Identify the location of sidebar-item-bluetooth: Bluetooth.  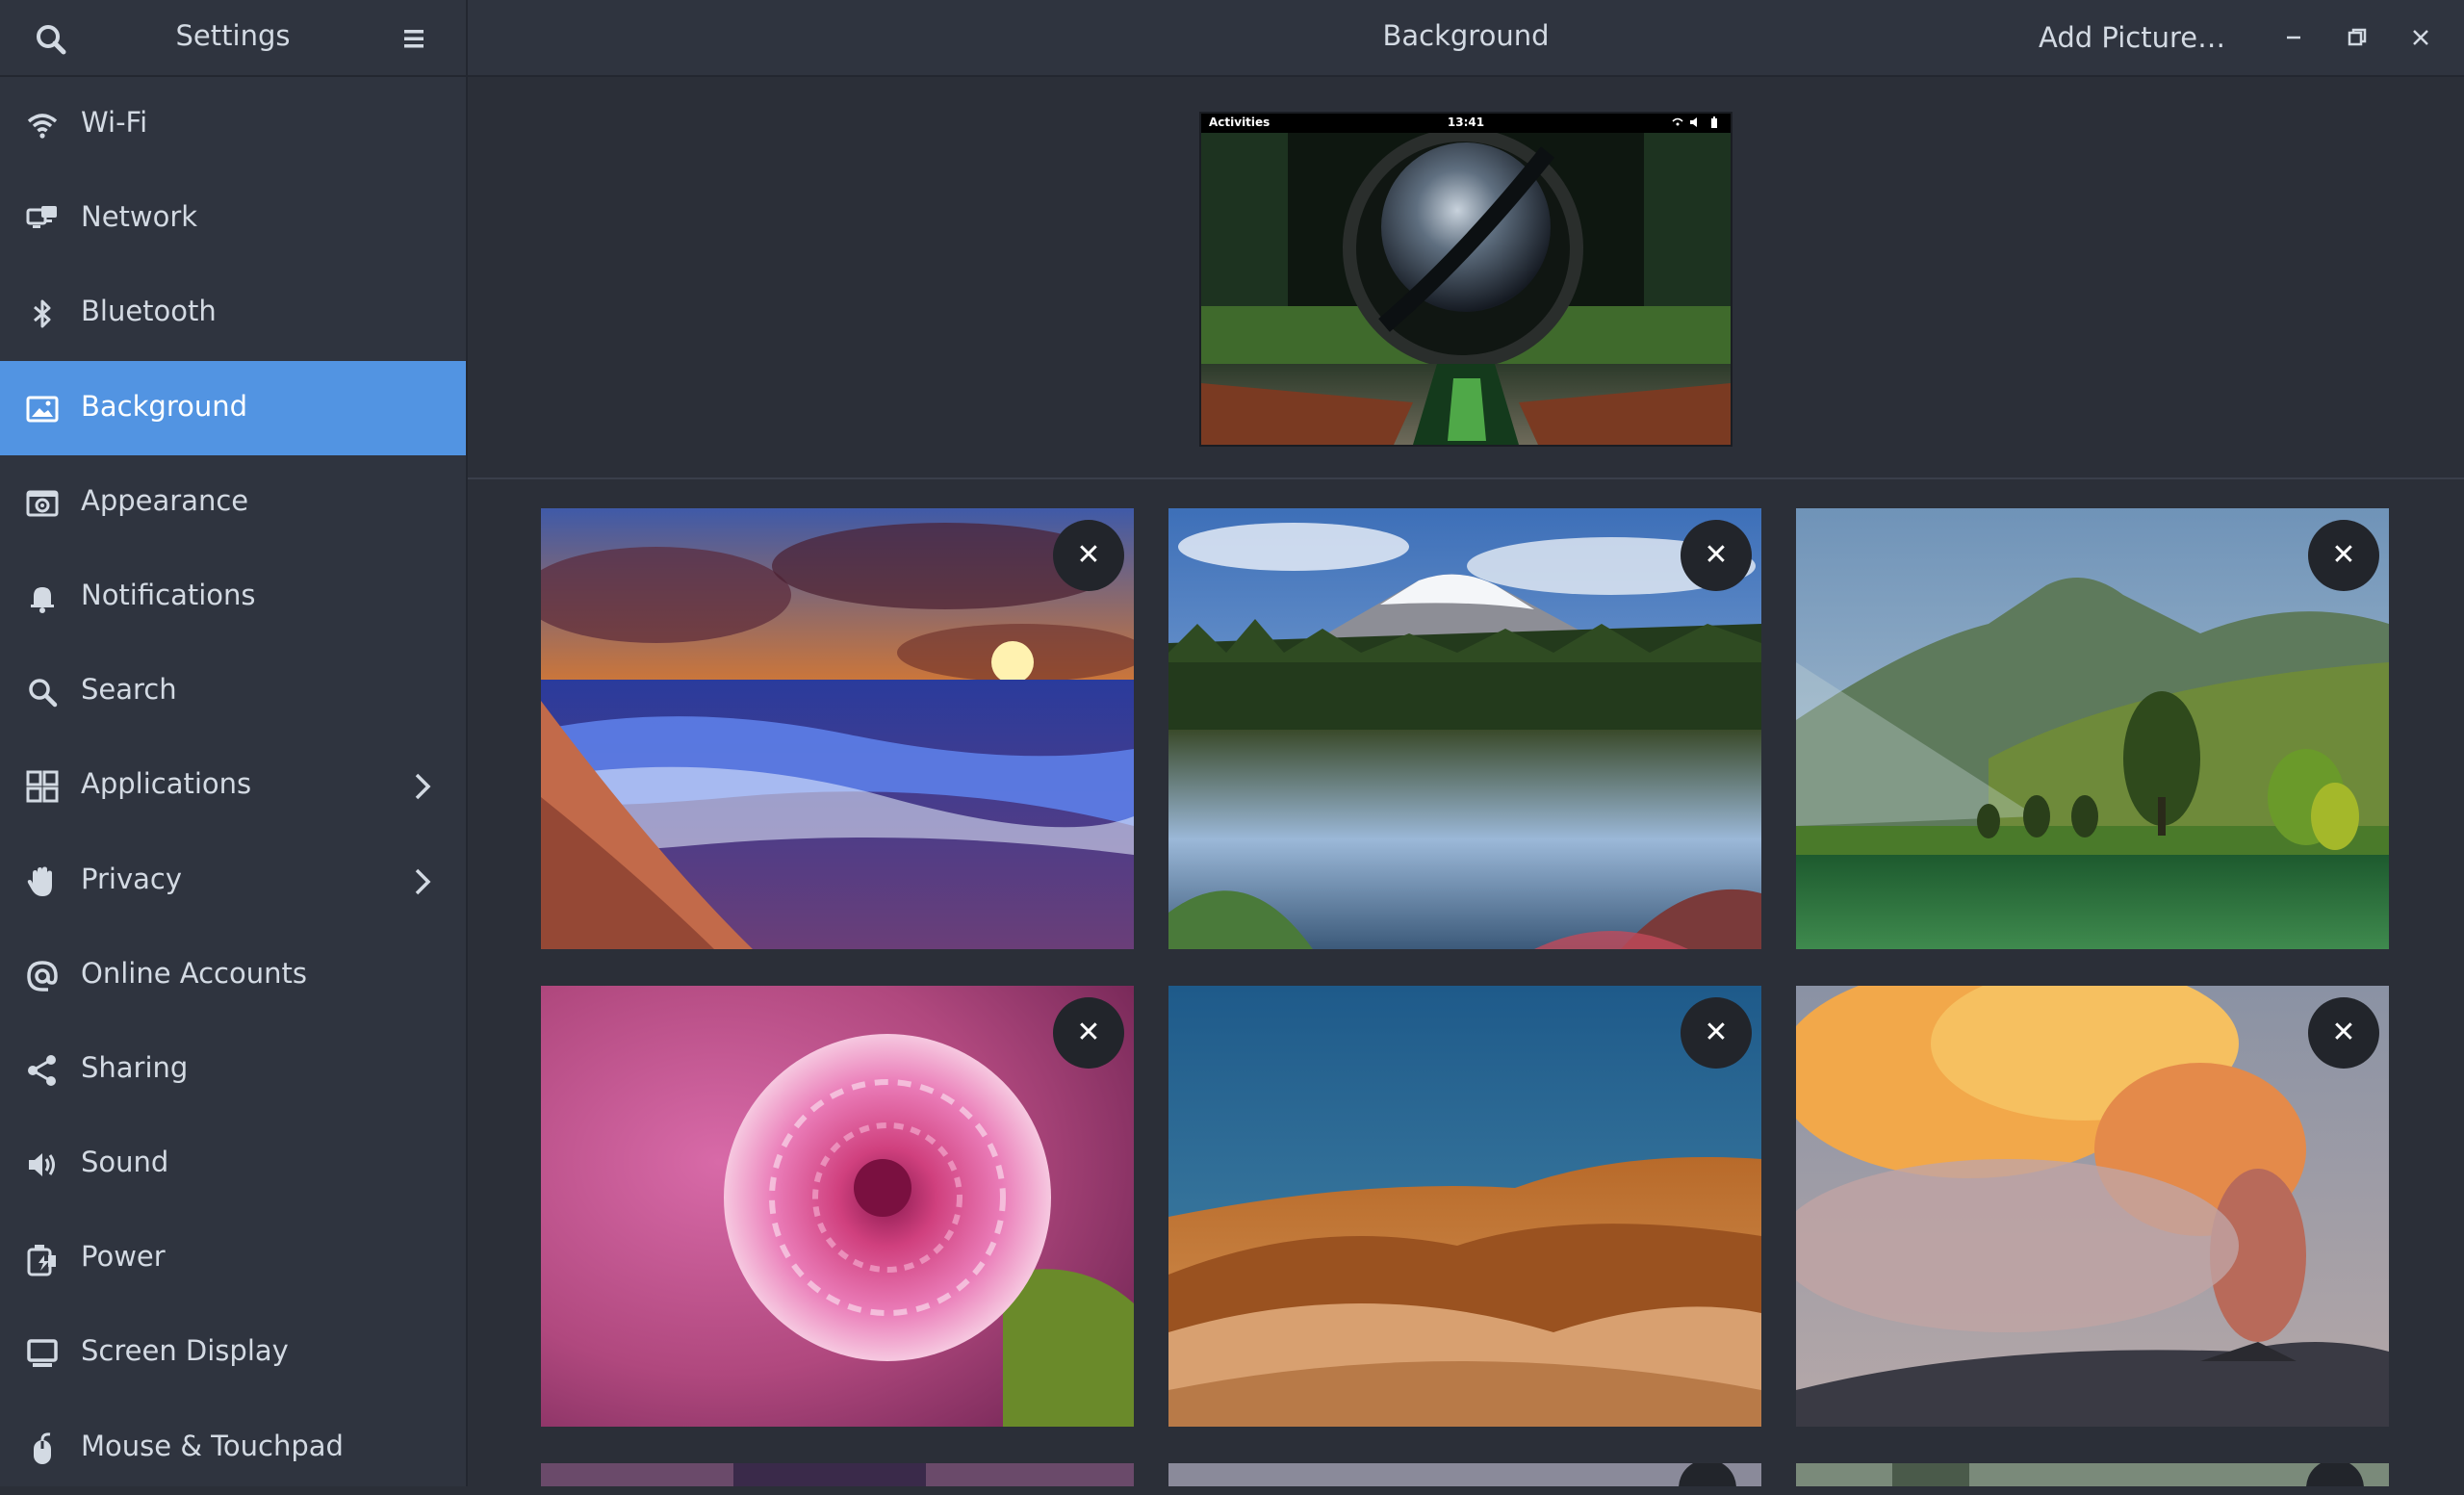
(233, 313).